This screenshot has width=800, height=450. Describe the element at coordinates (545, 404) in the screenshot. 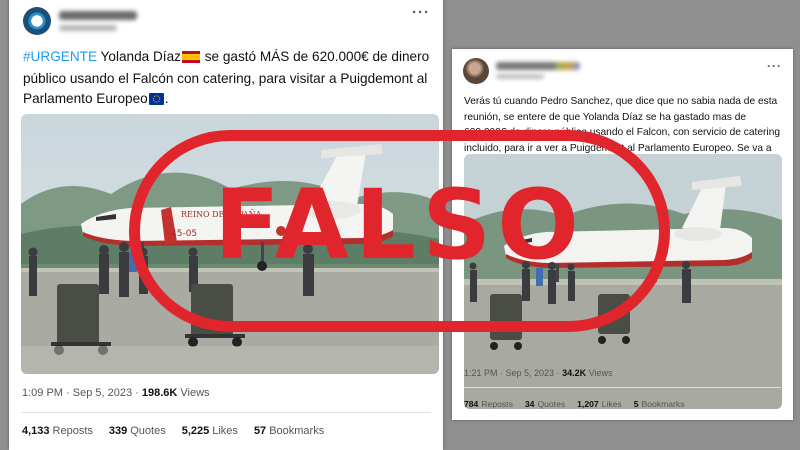

I see `quotes-stat: 34 Quotes` at that location.